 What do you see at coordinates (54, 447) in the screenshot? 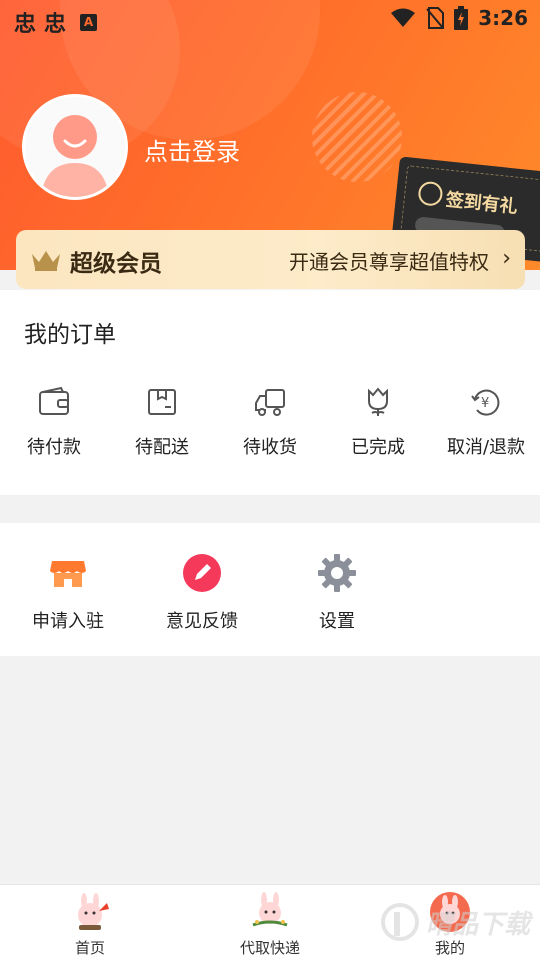
I see `order-pending-payment-label: 待付款` at bounding box center [54, 447].